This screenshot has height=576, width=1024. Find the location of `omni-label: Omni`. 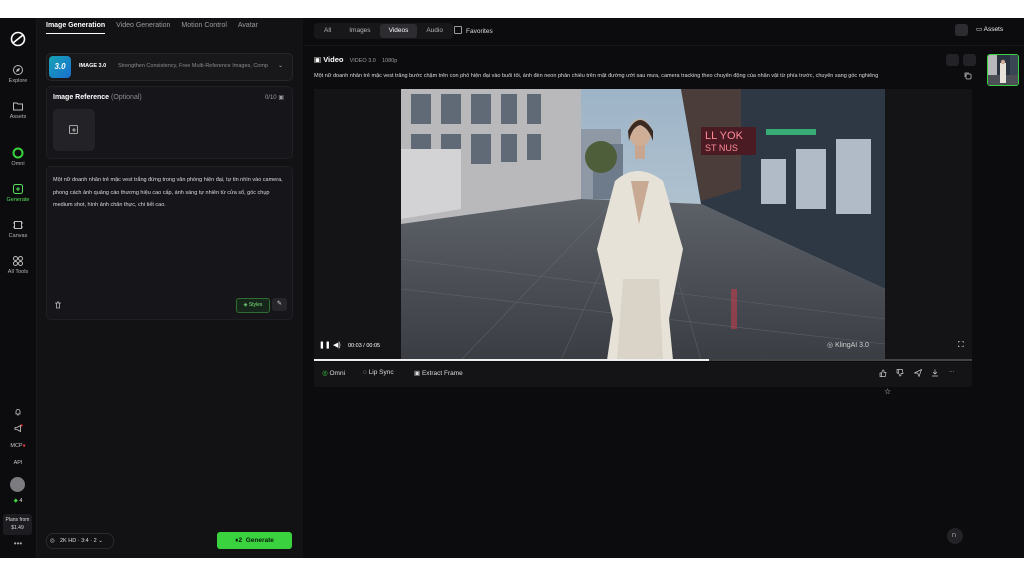

omni-label: Omni is located at coordinates (337, 373).